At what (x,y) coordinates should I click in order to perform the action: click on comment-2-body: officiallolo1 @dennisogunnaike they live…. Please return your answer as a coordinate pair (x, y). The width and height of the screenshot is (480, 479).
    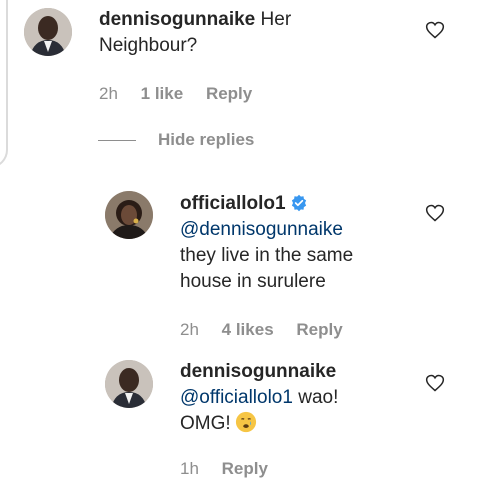
    Looking at the image, I should click on (295, 243).